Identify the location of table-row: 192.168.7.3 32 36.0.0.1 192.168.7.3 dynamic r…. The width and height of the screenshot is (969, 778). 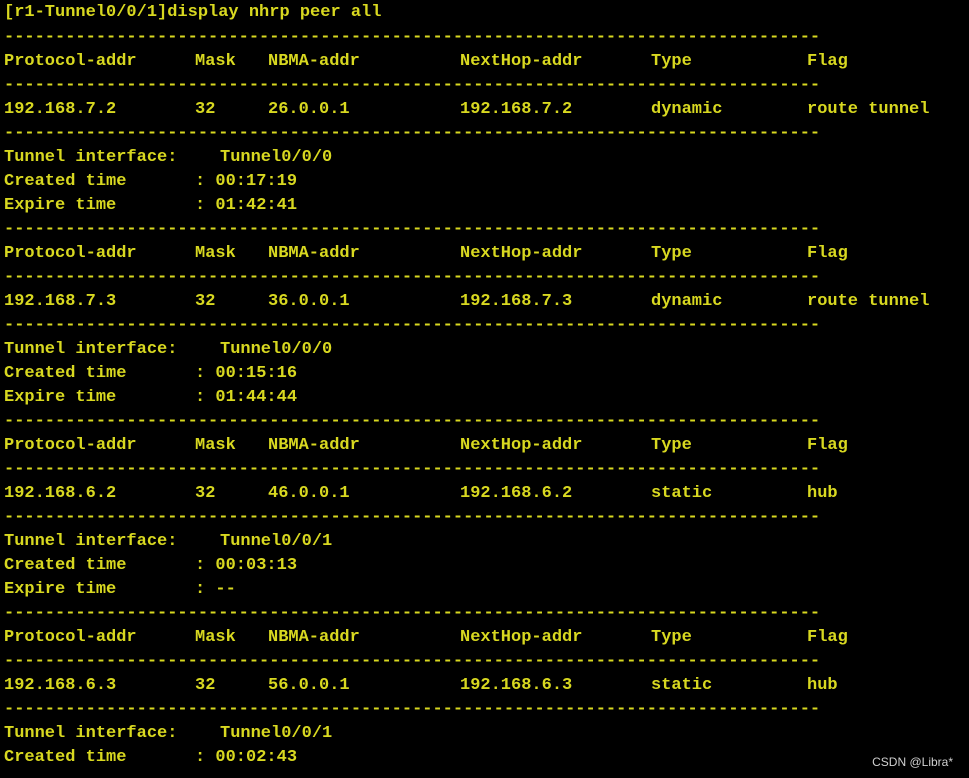
(484, 302).